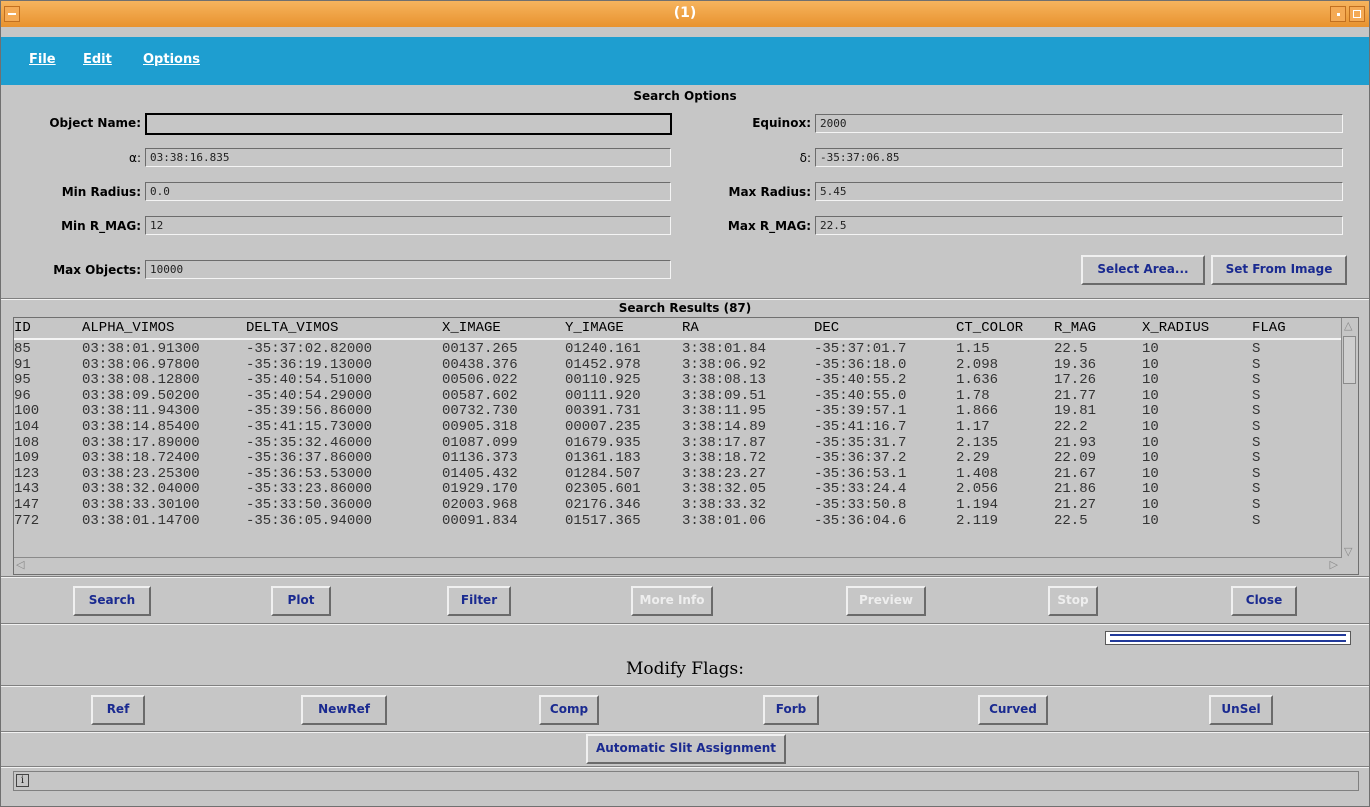 This screenshot has height=807, width=1370. What do you see at coordinates (1334, 565) in the screenshot?
I see `scroll-right-icon: ▷` at bounding box center [1334, 565].